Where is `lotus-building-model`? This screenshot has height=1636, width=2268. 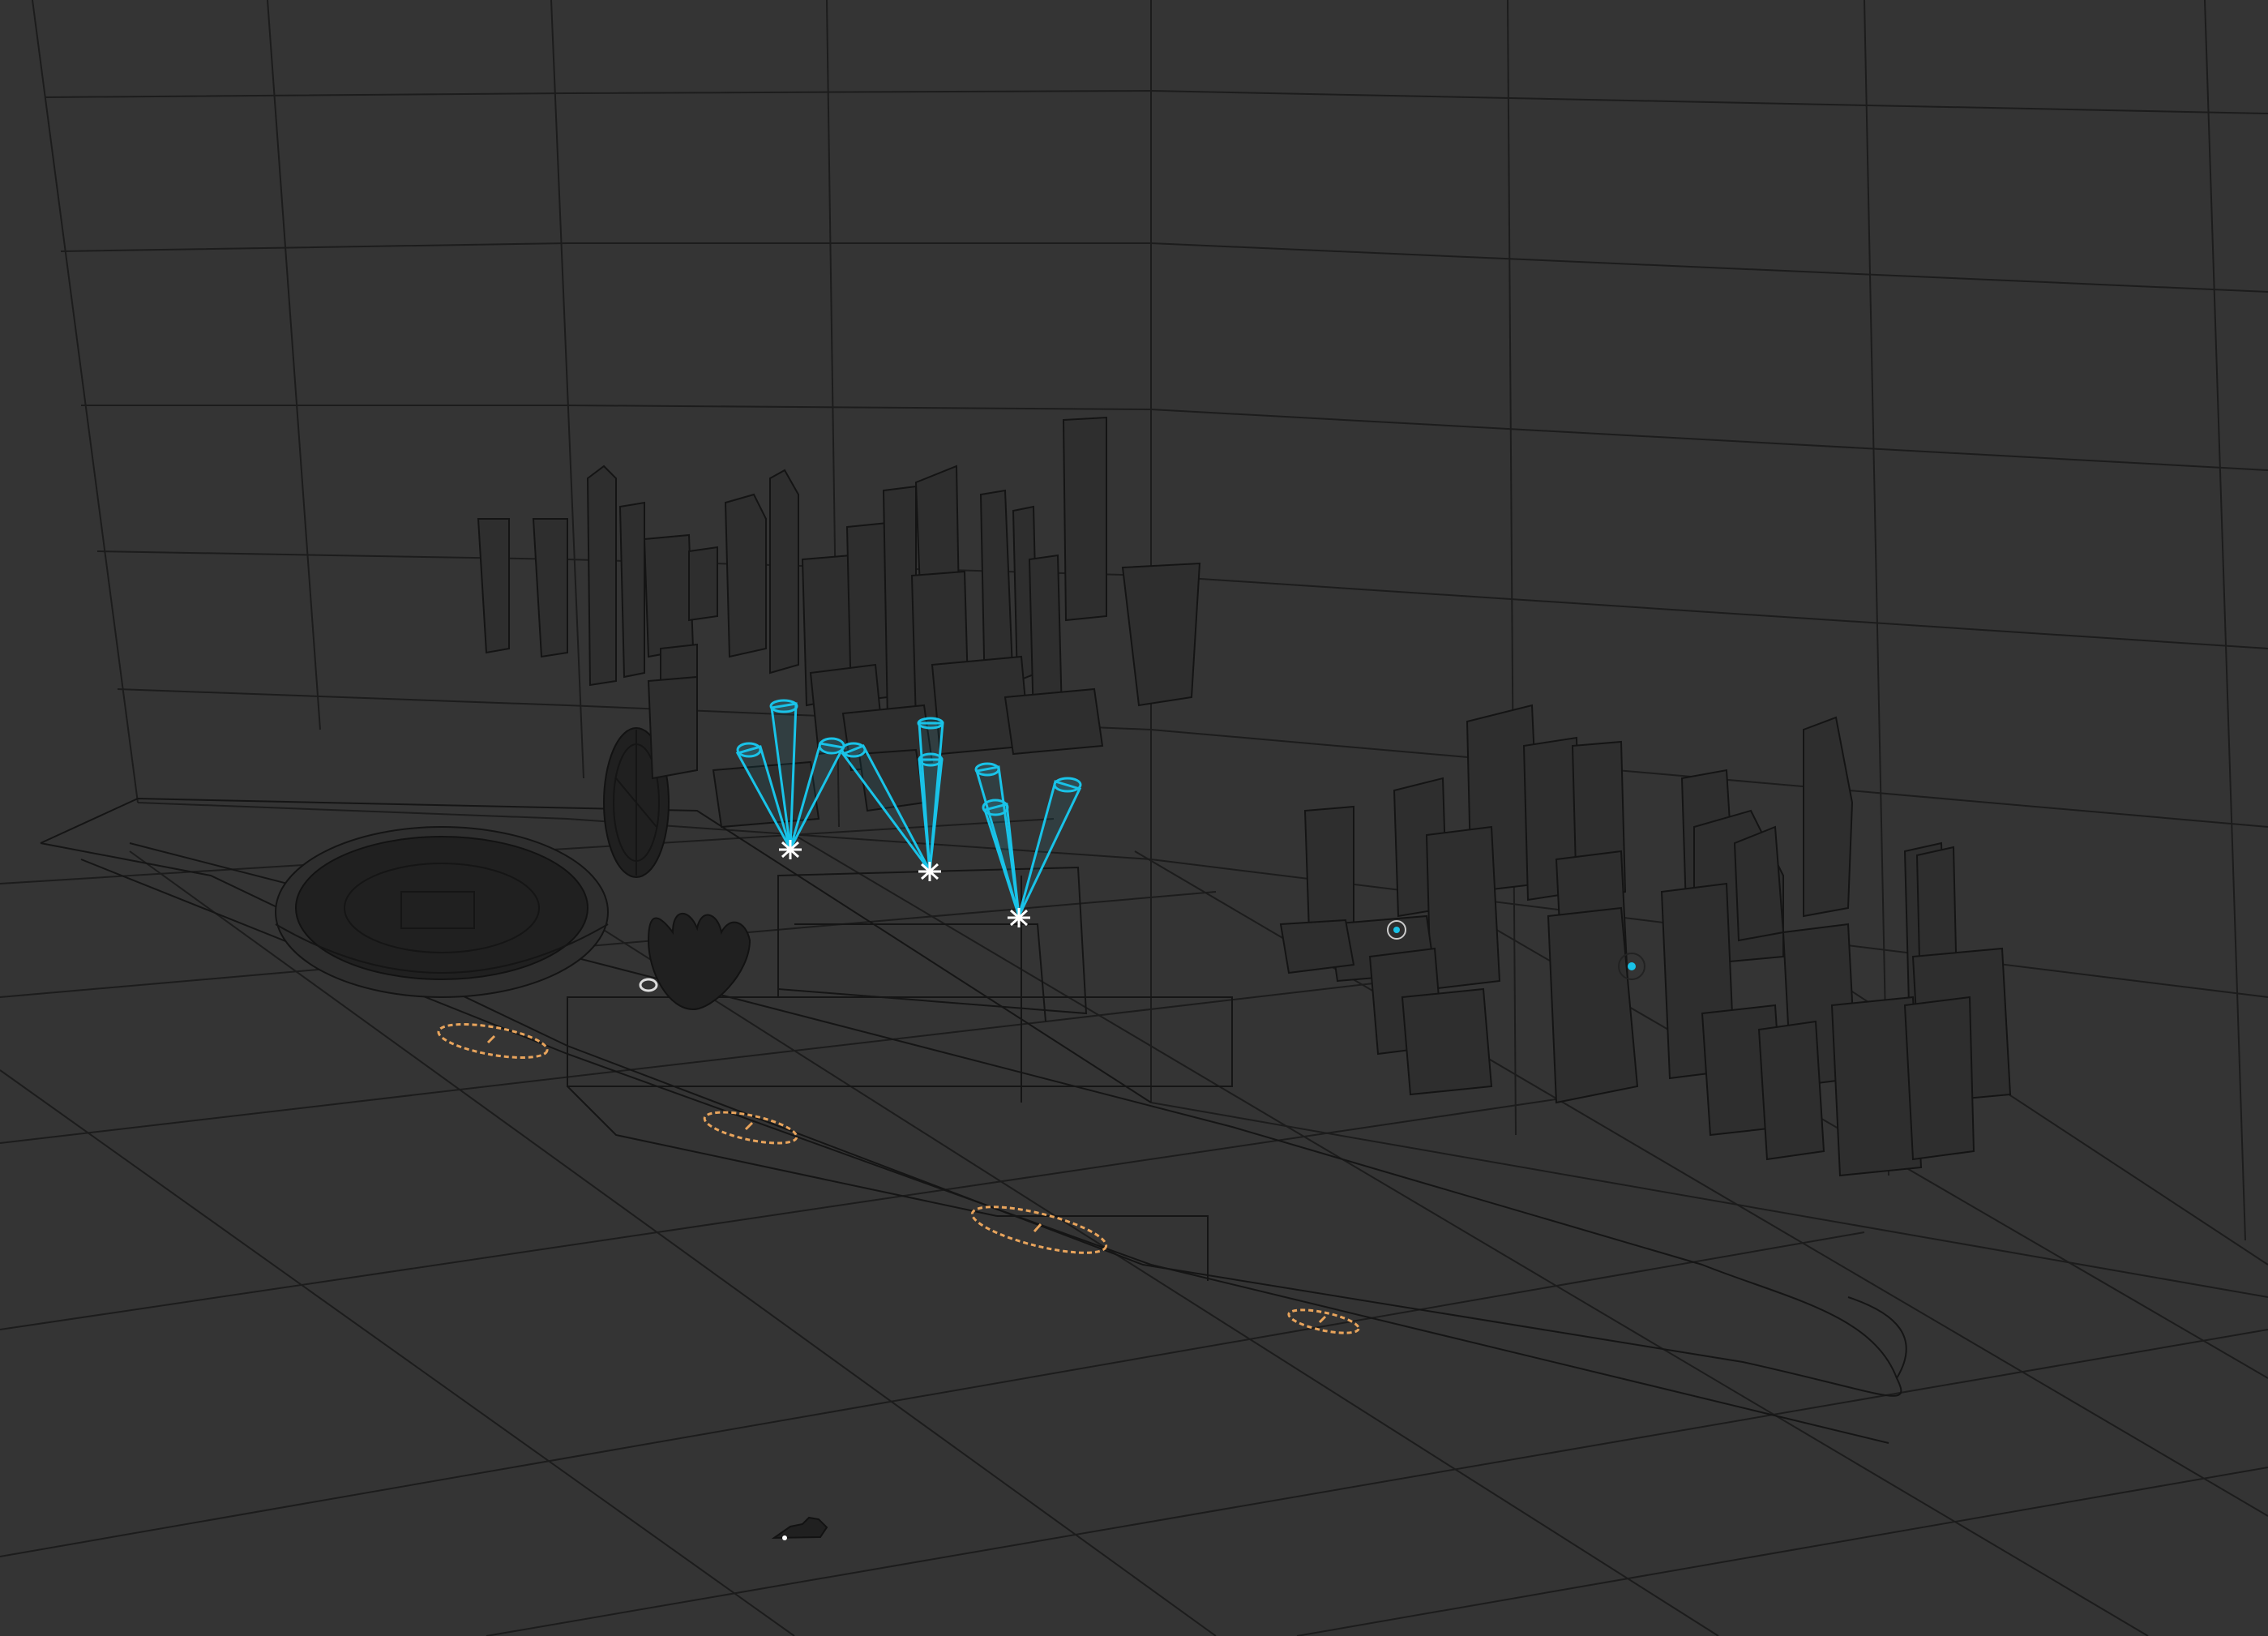 lotus-building-model is located at coordinates (695, 961).